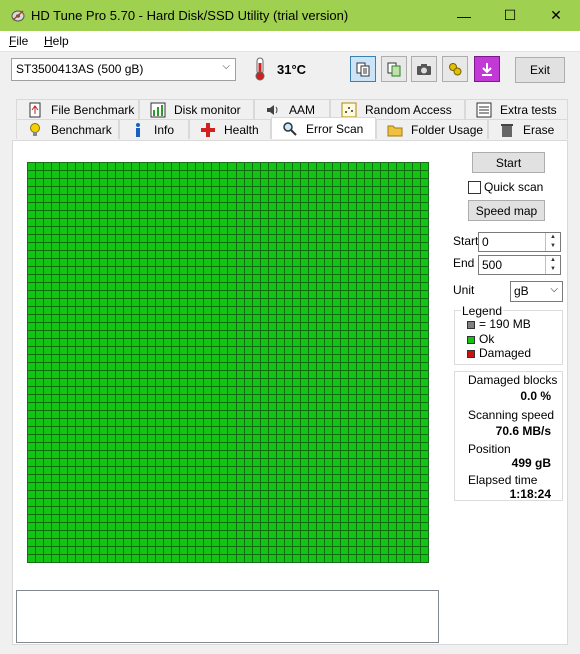 The height and width of the screenshot is (654, 580). Describe the element at coordinates (516, 109) in the screenshot. I see `tab-extra-tests: Extra tests` at that location.